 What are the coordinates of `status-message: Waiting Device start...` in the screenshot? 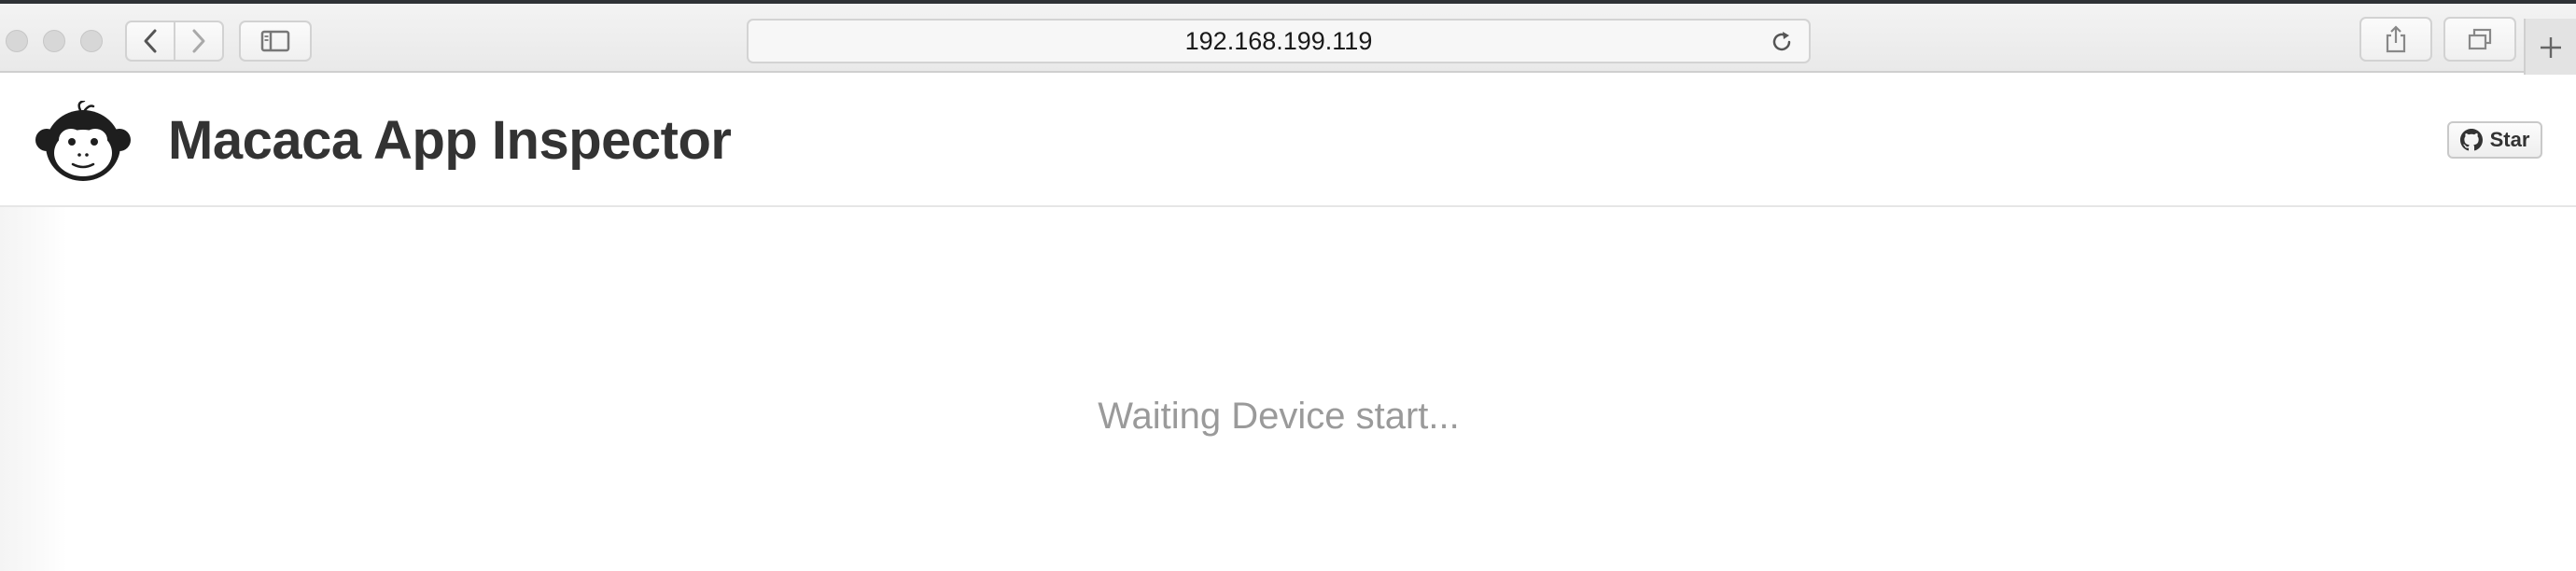 It's located at (1279, 416).